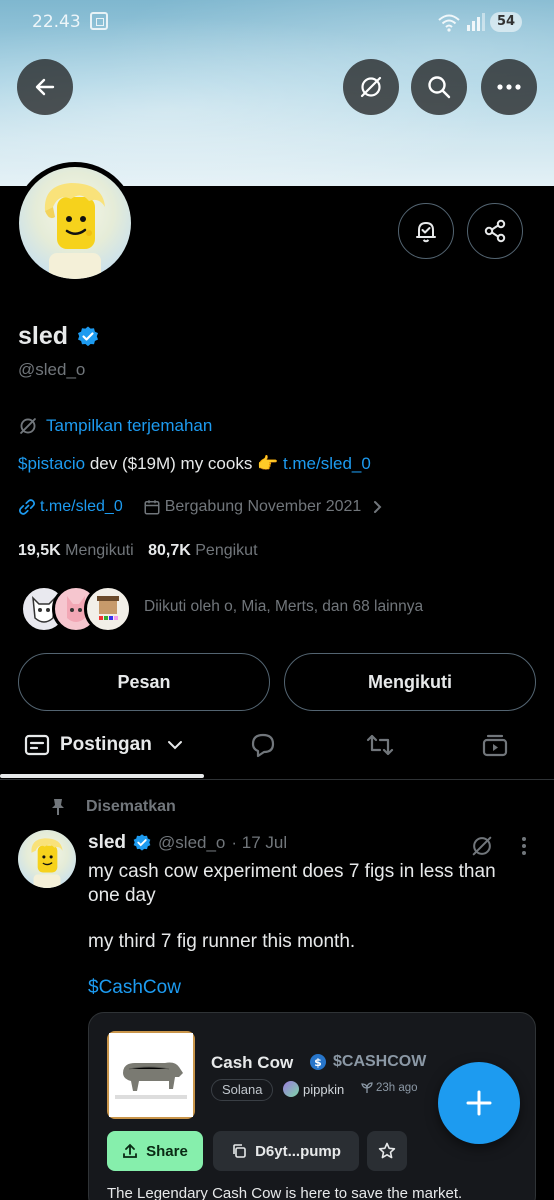 The image size is (554, 1200). What do you see at coordinates (524, 846) in the screenshot?
I see `tweet-more-icon` at bounding box center [524, 846].